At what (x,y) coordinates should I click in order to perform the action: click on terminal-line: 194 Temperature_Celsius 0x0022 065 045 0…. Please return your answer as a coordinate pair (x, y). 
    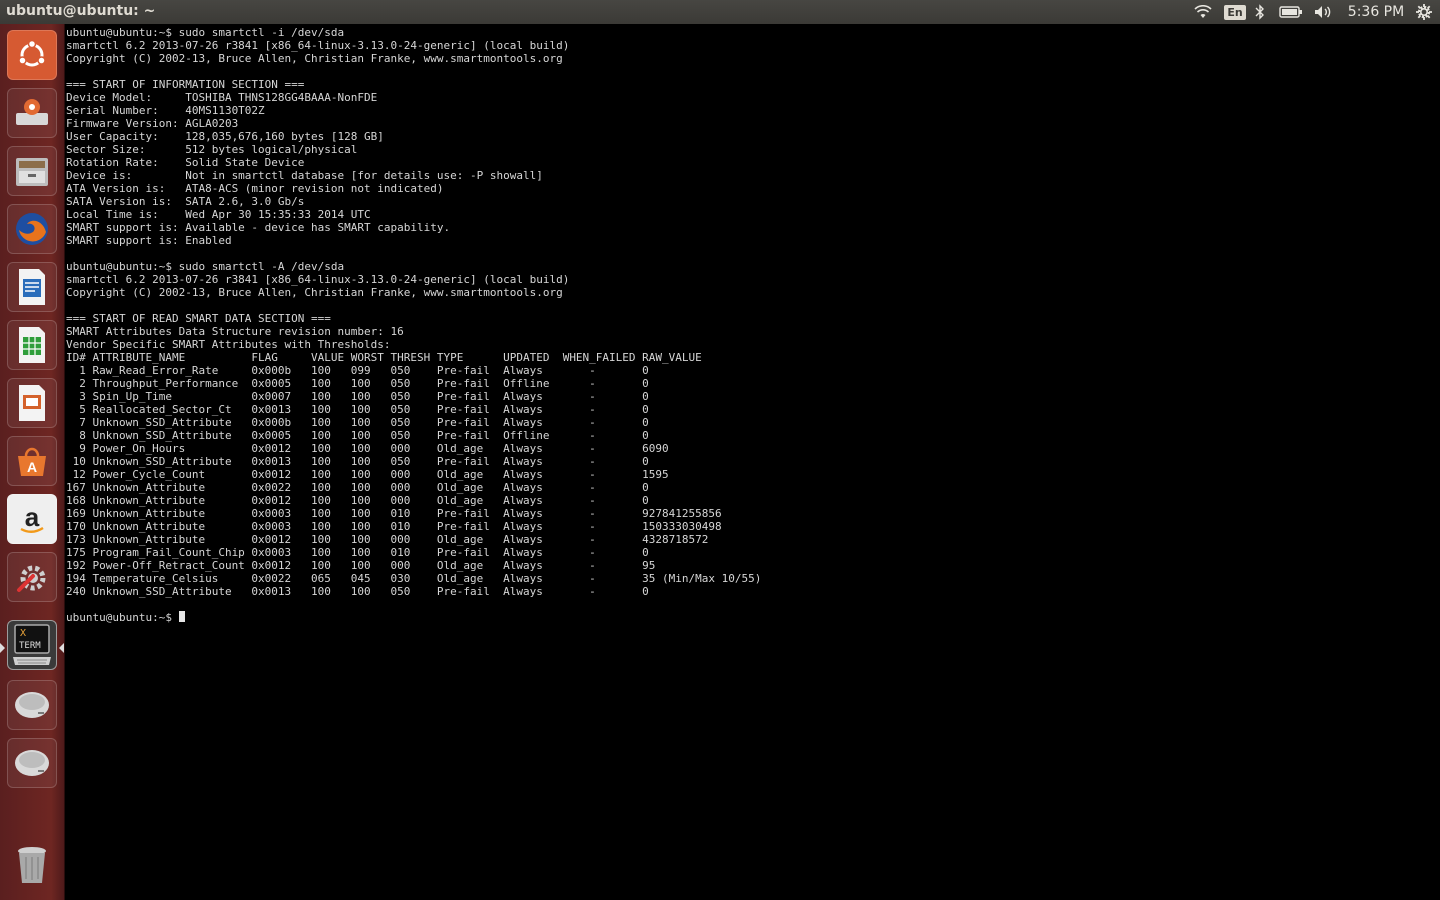
    Looking at the image, I should click on (414, 578).